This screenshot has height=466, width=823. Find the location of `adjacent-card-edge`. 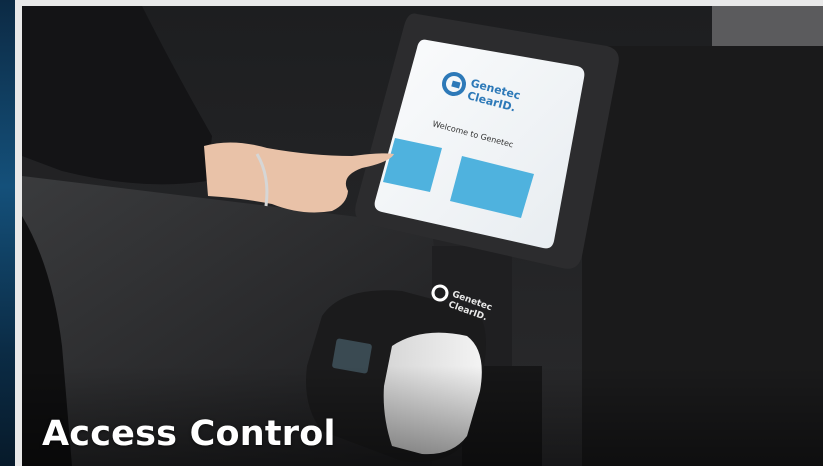

adjacent-card-edge is located at coordinates (7, 233).